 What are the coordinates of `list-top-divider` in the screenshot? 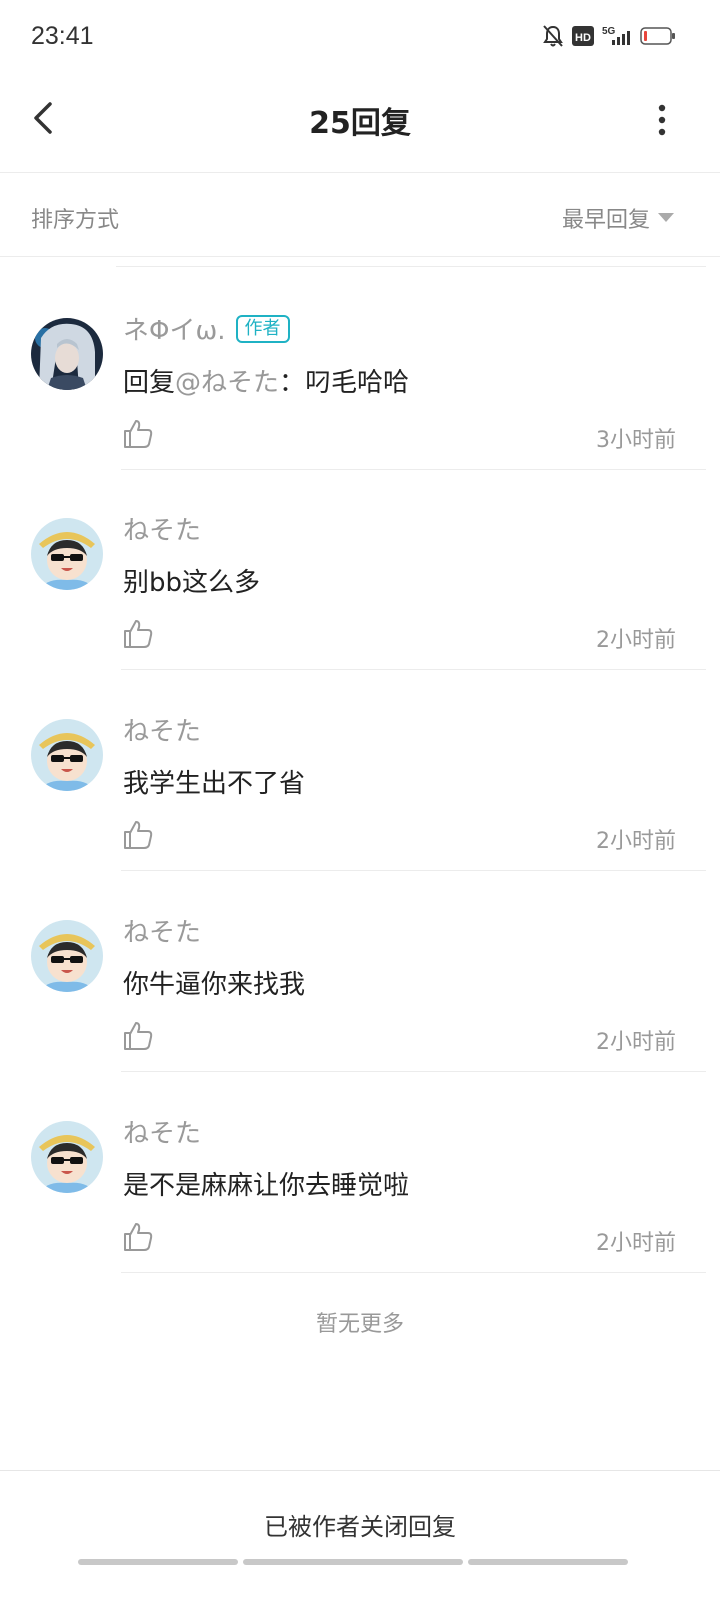 It's located at (411, 266).